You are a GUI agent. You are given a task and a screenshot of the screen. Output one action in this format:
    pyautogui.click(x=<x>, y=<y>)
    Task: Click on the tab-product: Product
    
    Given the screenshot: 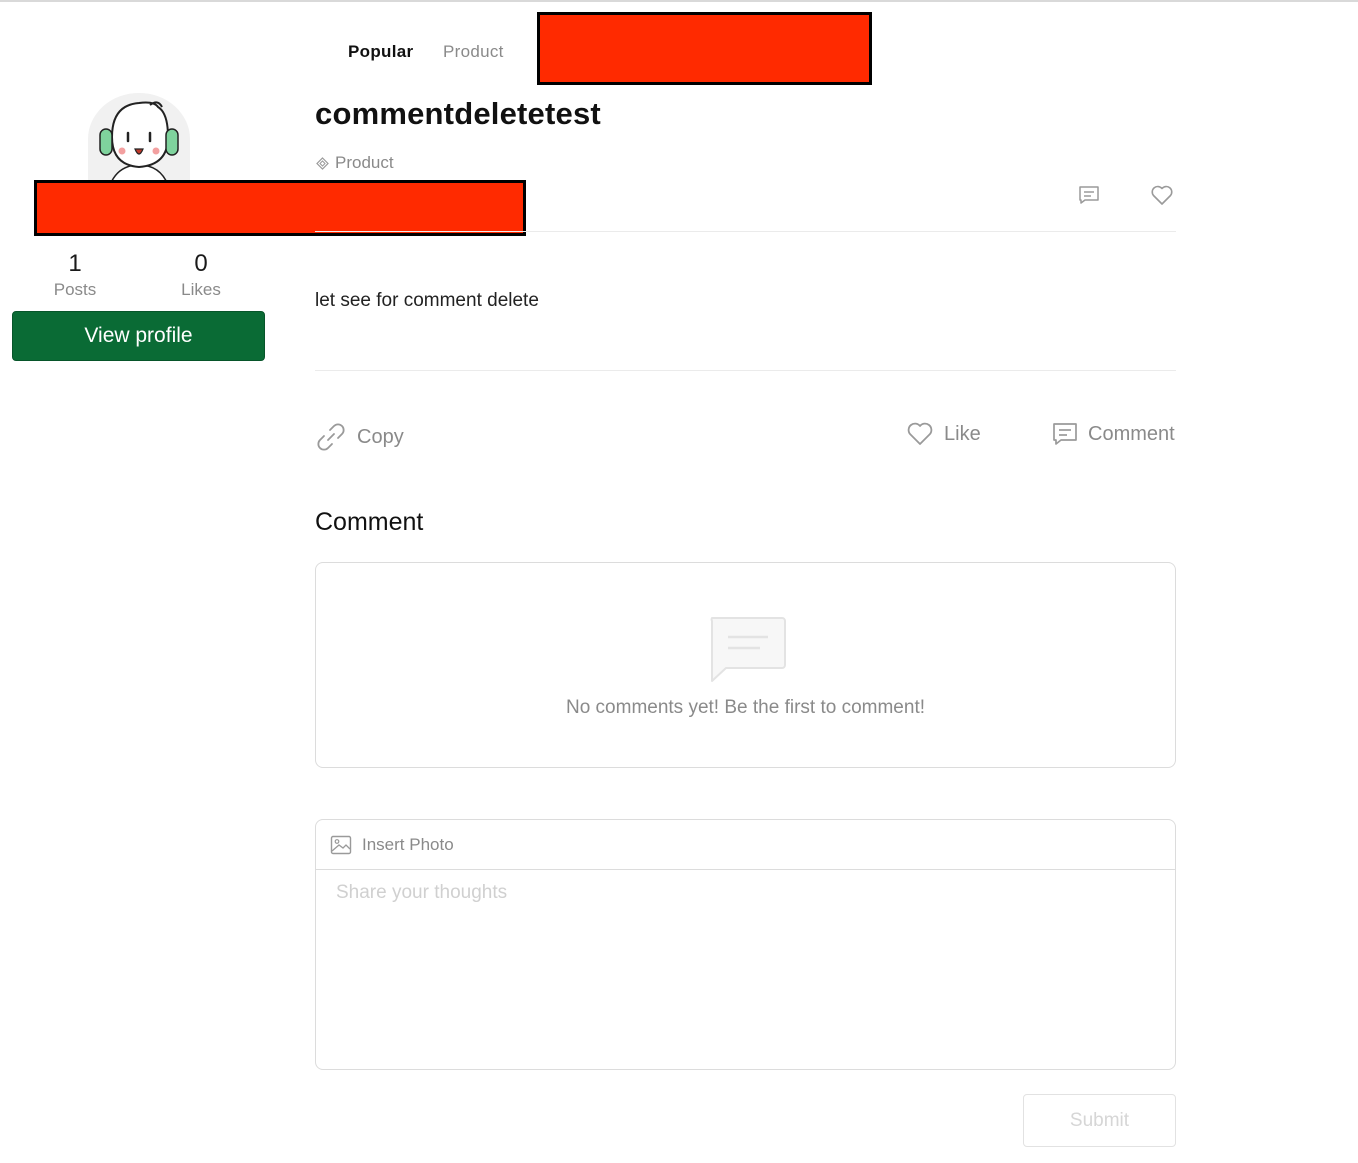 What is the action you would take?
    pyautogui.click(x=473, y=52)
    